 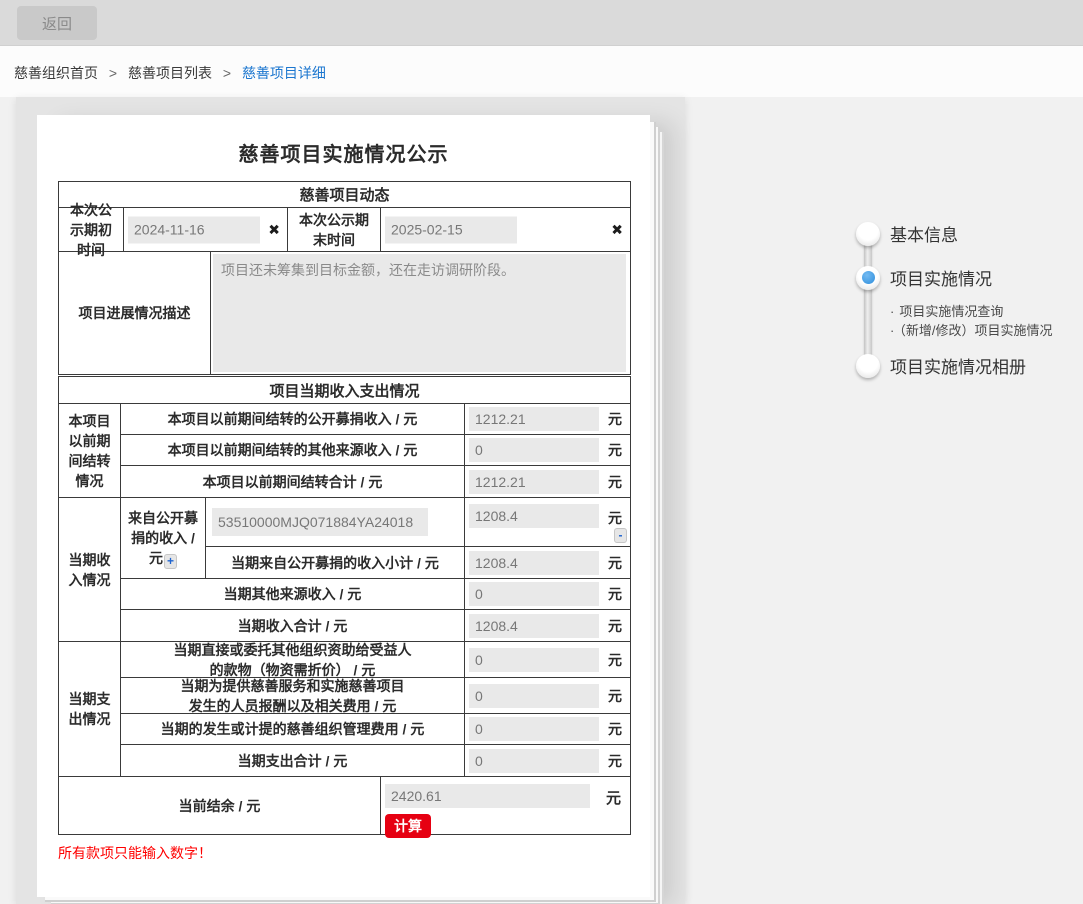 I want to click on remove-entry-button: -, so click(x=620, y=535).